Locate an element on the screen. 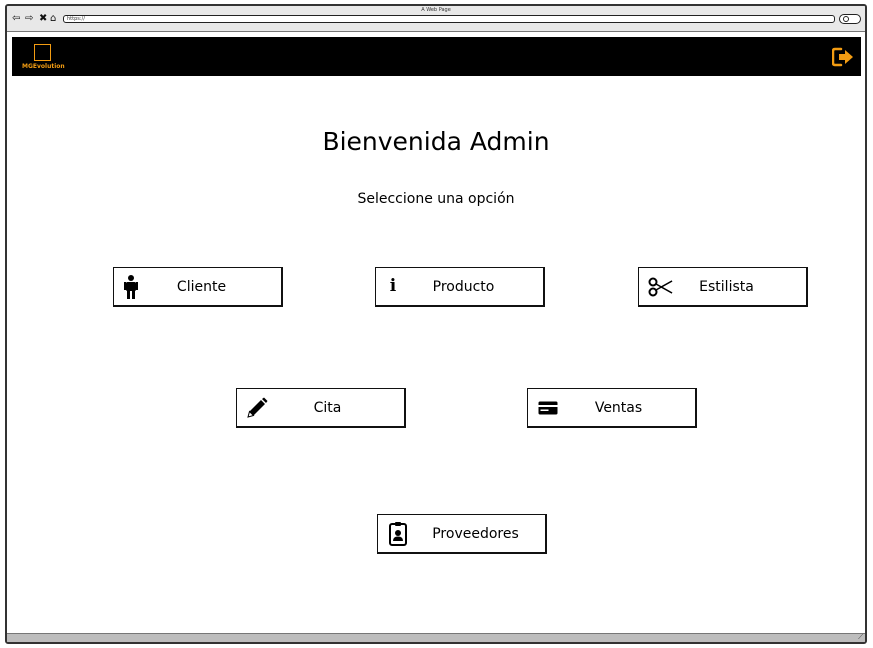  cita-button: Cita is located at coordinates (321, 408).